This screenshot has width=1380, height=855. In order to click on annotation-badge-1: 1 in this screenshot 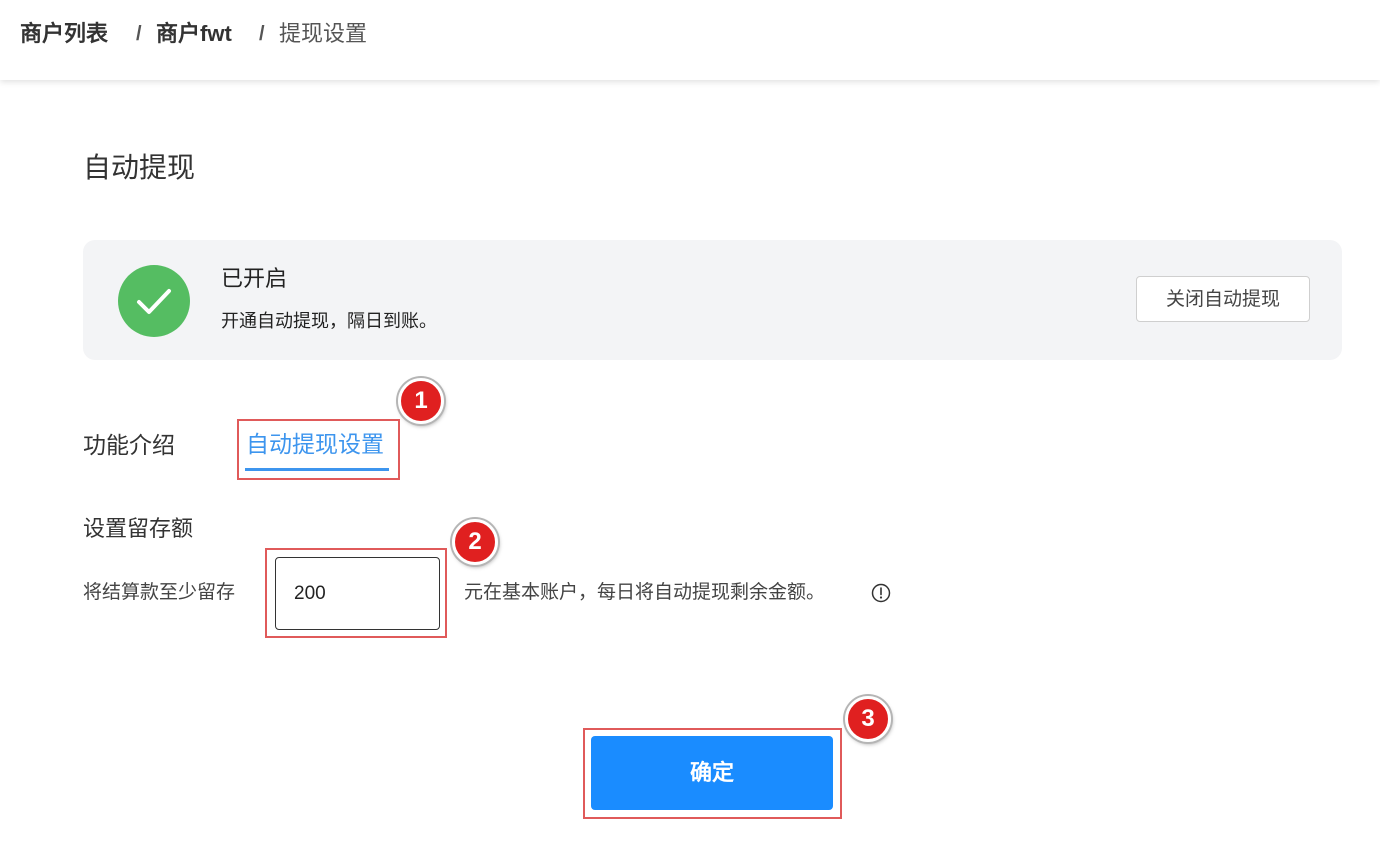, I will do `click(421, 401)`.